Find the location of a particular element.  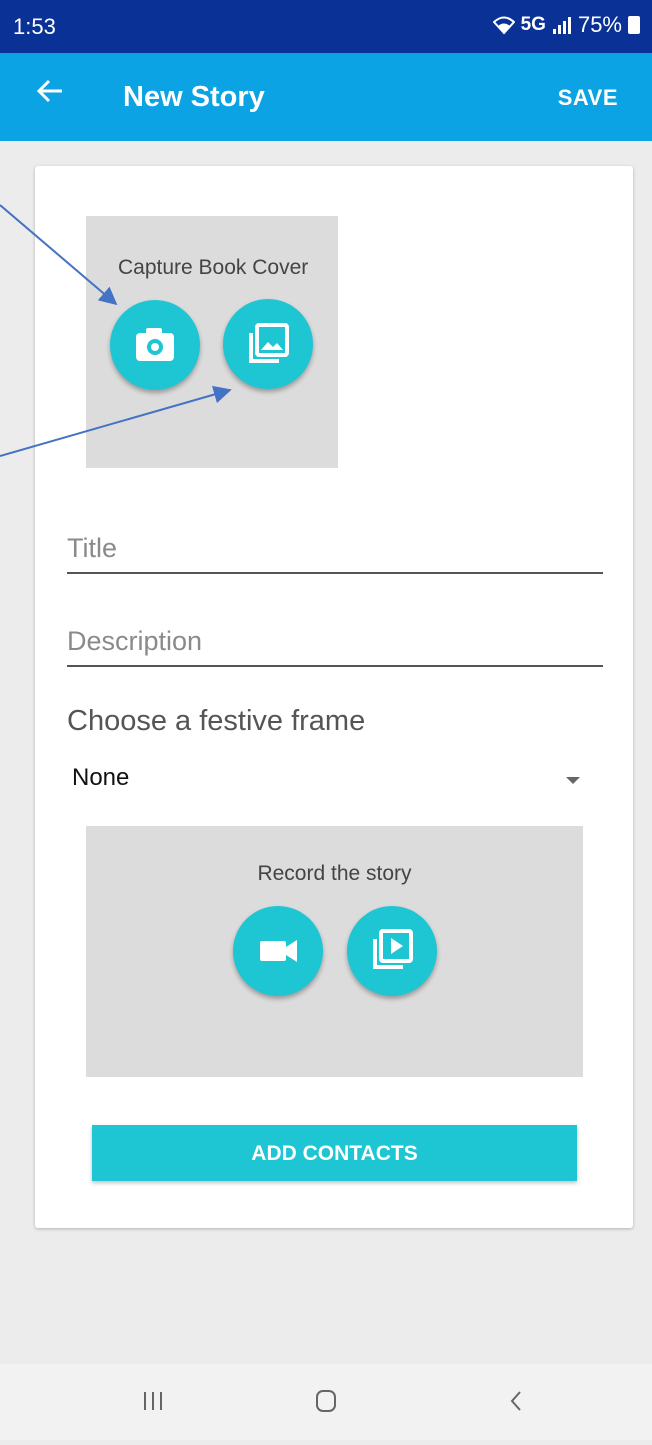

wifi-icon is located at coordinates (503, 25).